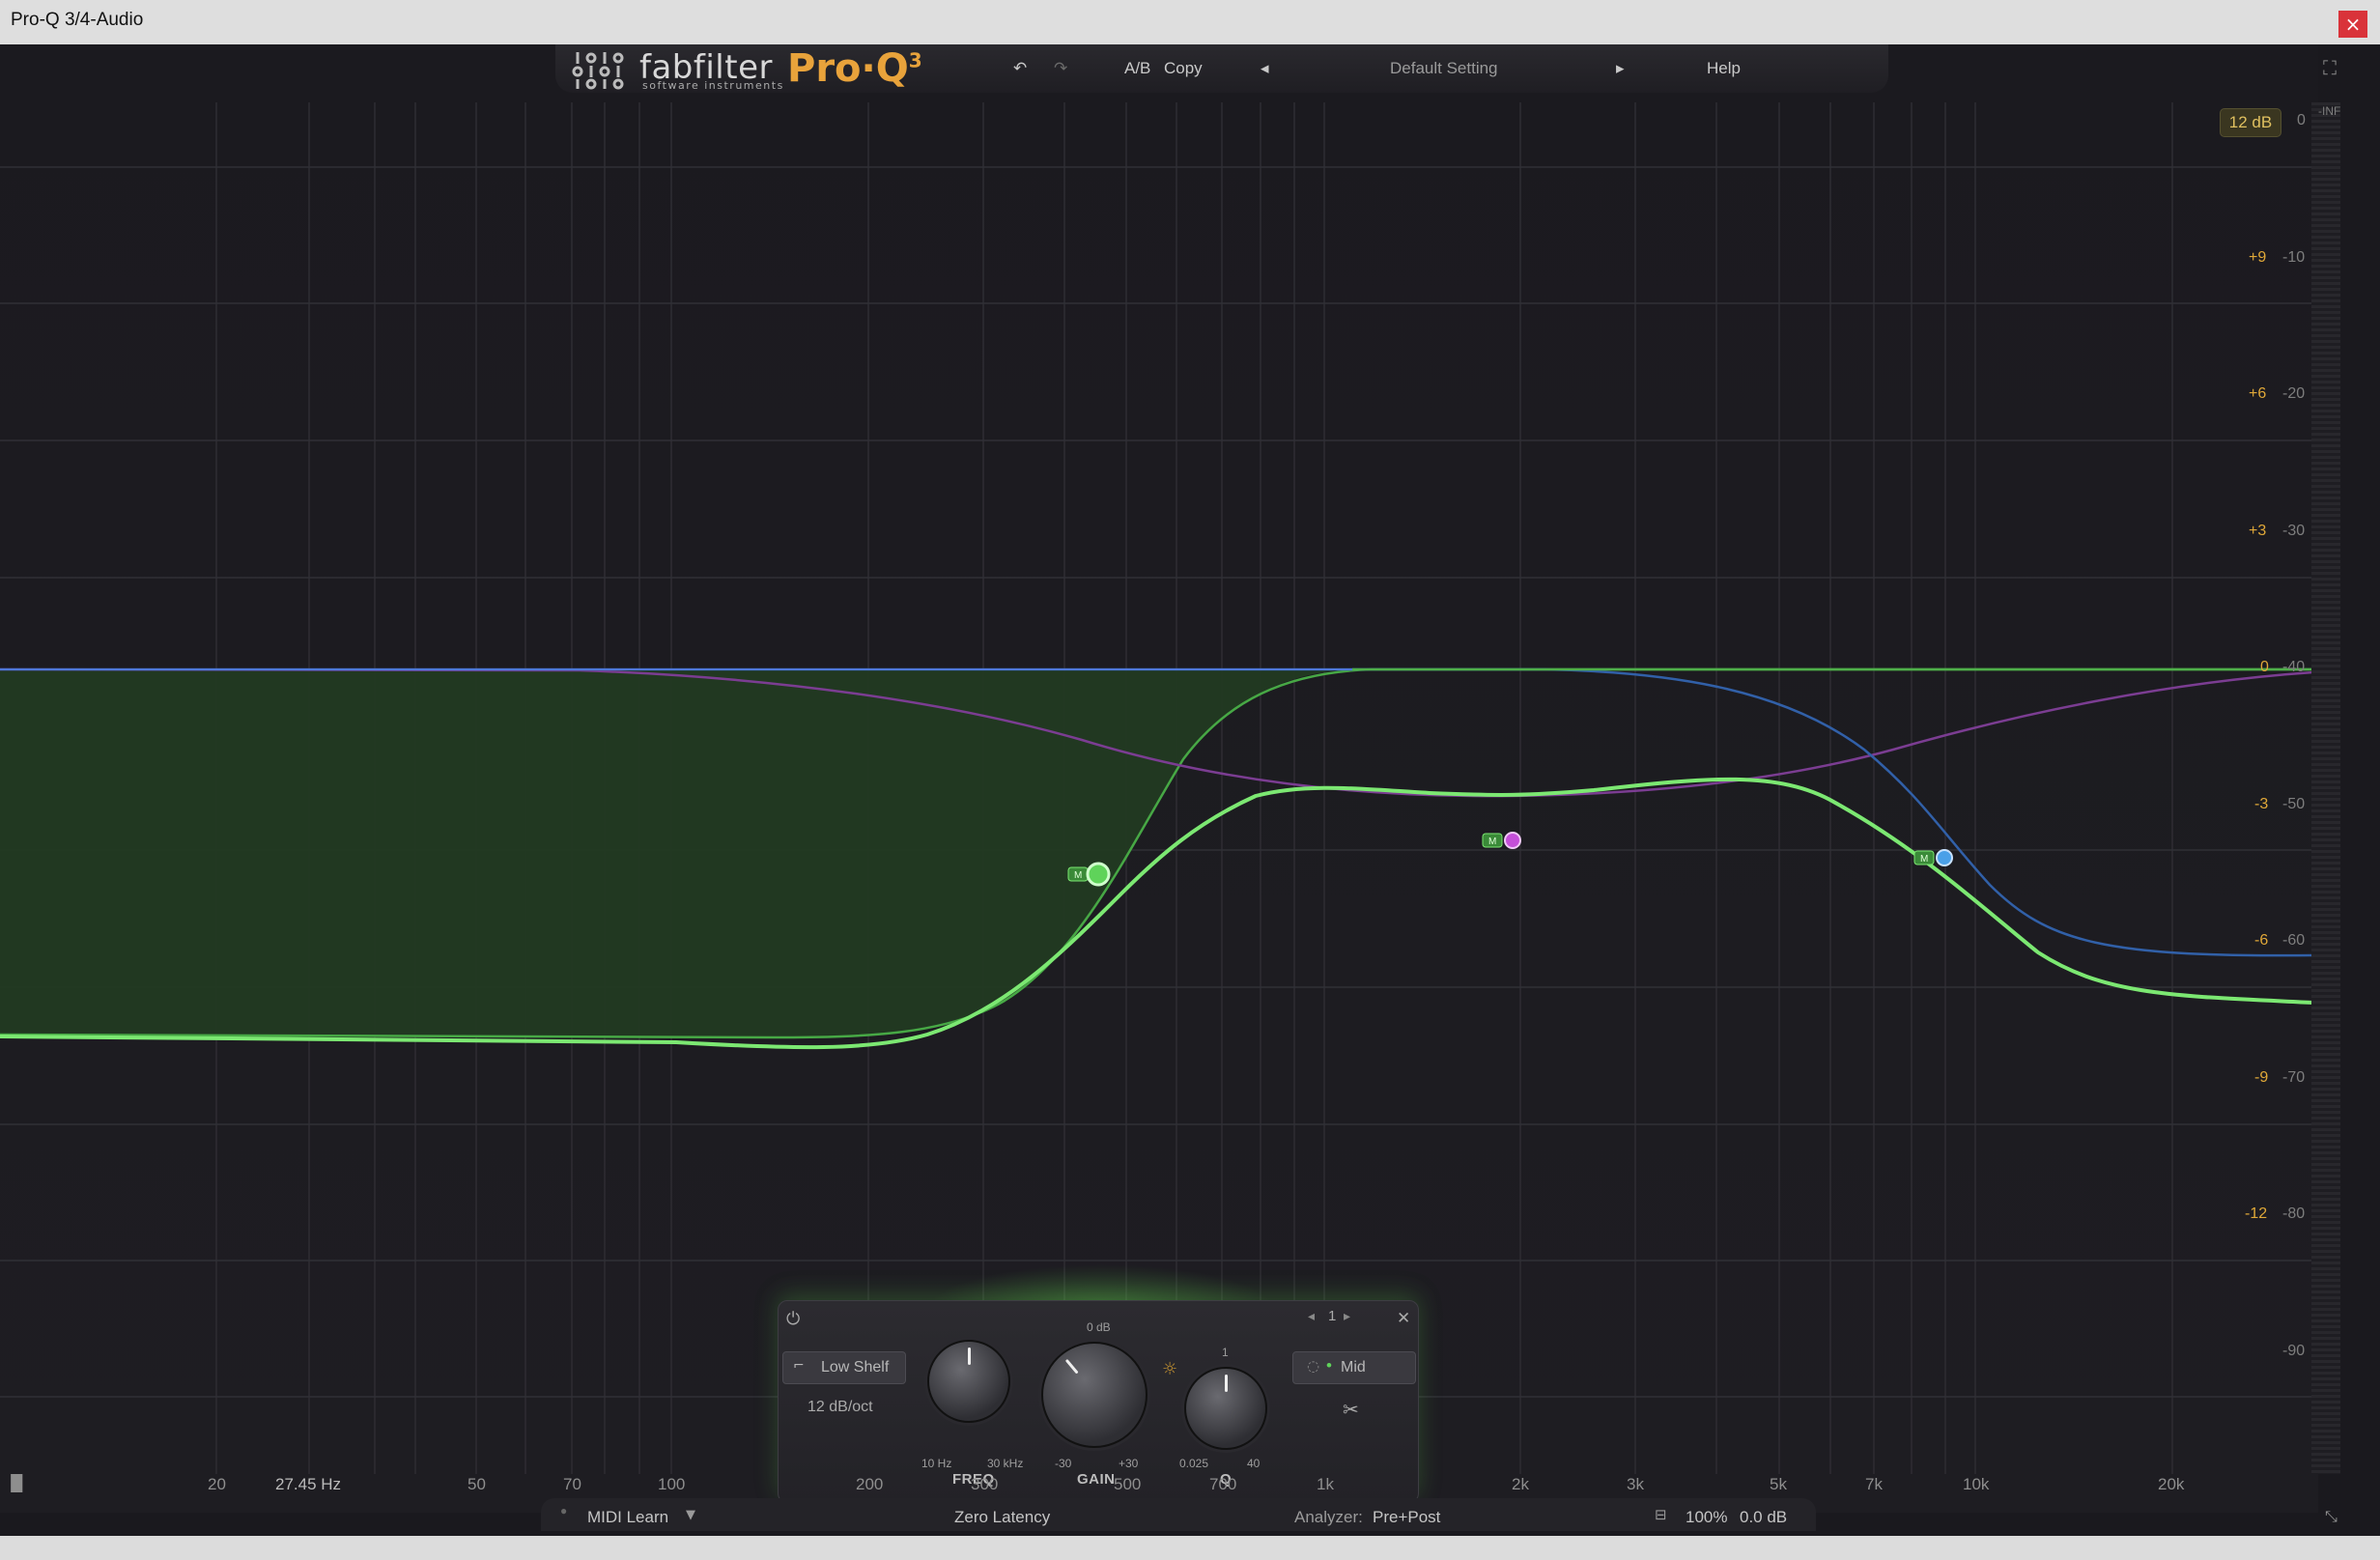 This screenshot has height=1560, width=2380. Describe the element at coordinates (1636, 1484) in the screenshot. I see `freq-tick-3k: 3k` at that location.